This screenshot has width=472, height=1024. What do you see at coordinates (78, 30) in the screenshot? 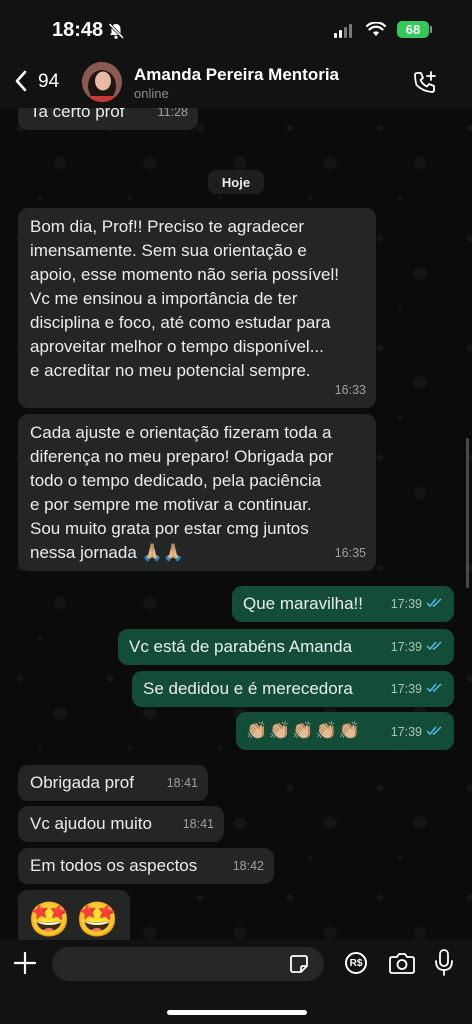
I see `status-time: 18:48` at bounding box center [78, 30].